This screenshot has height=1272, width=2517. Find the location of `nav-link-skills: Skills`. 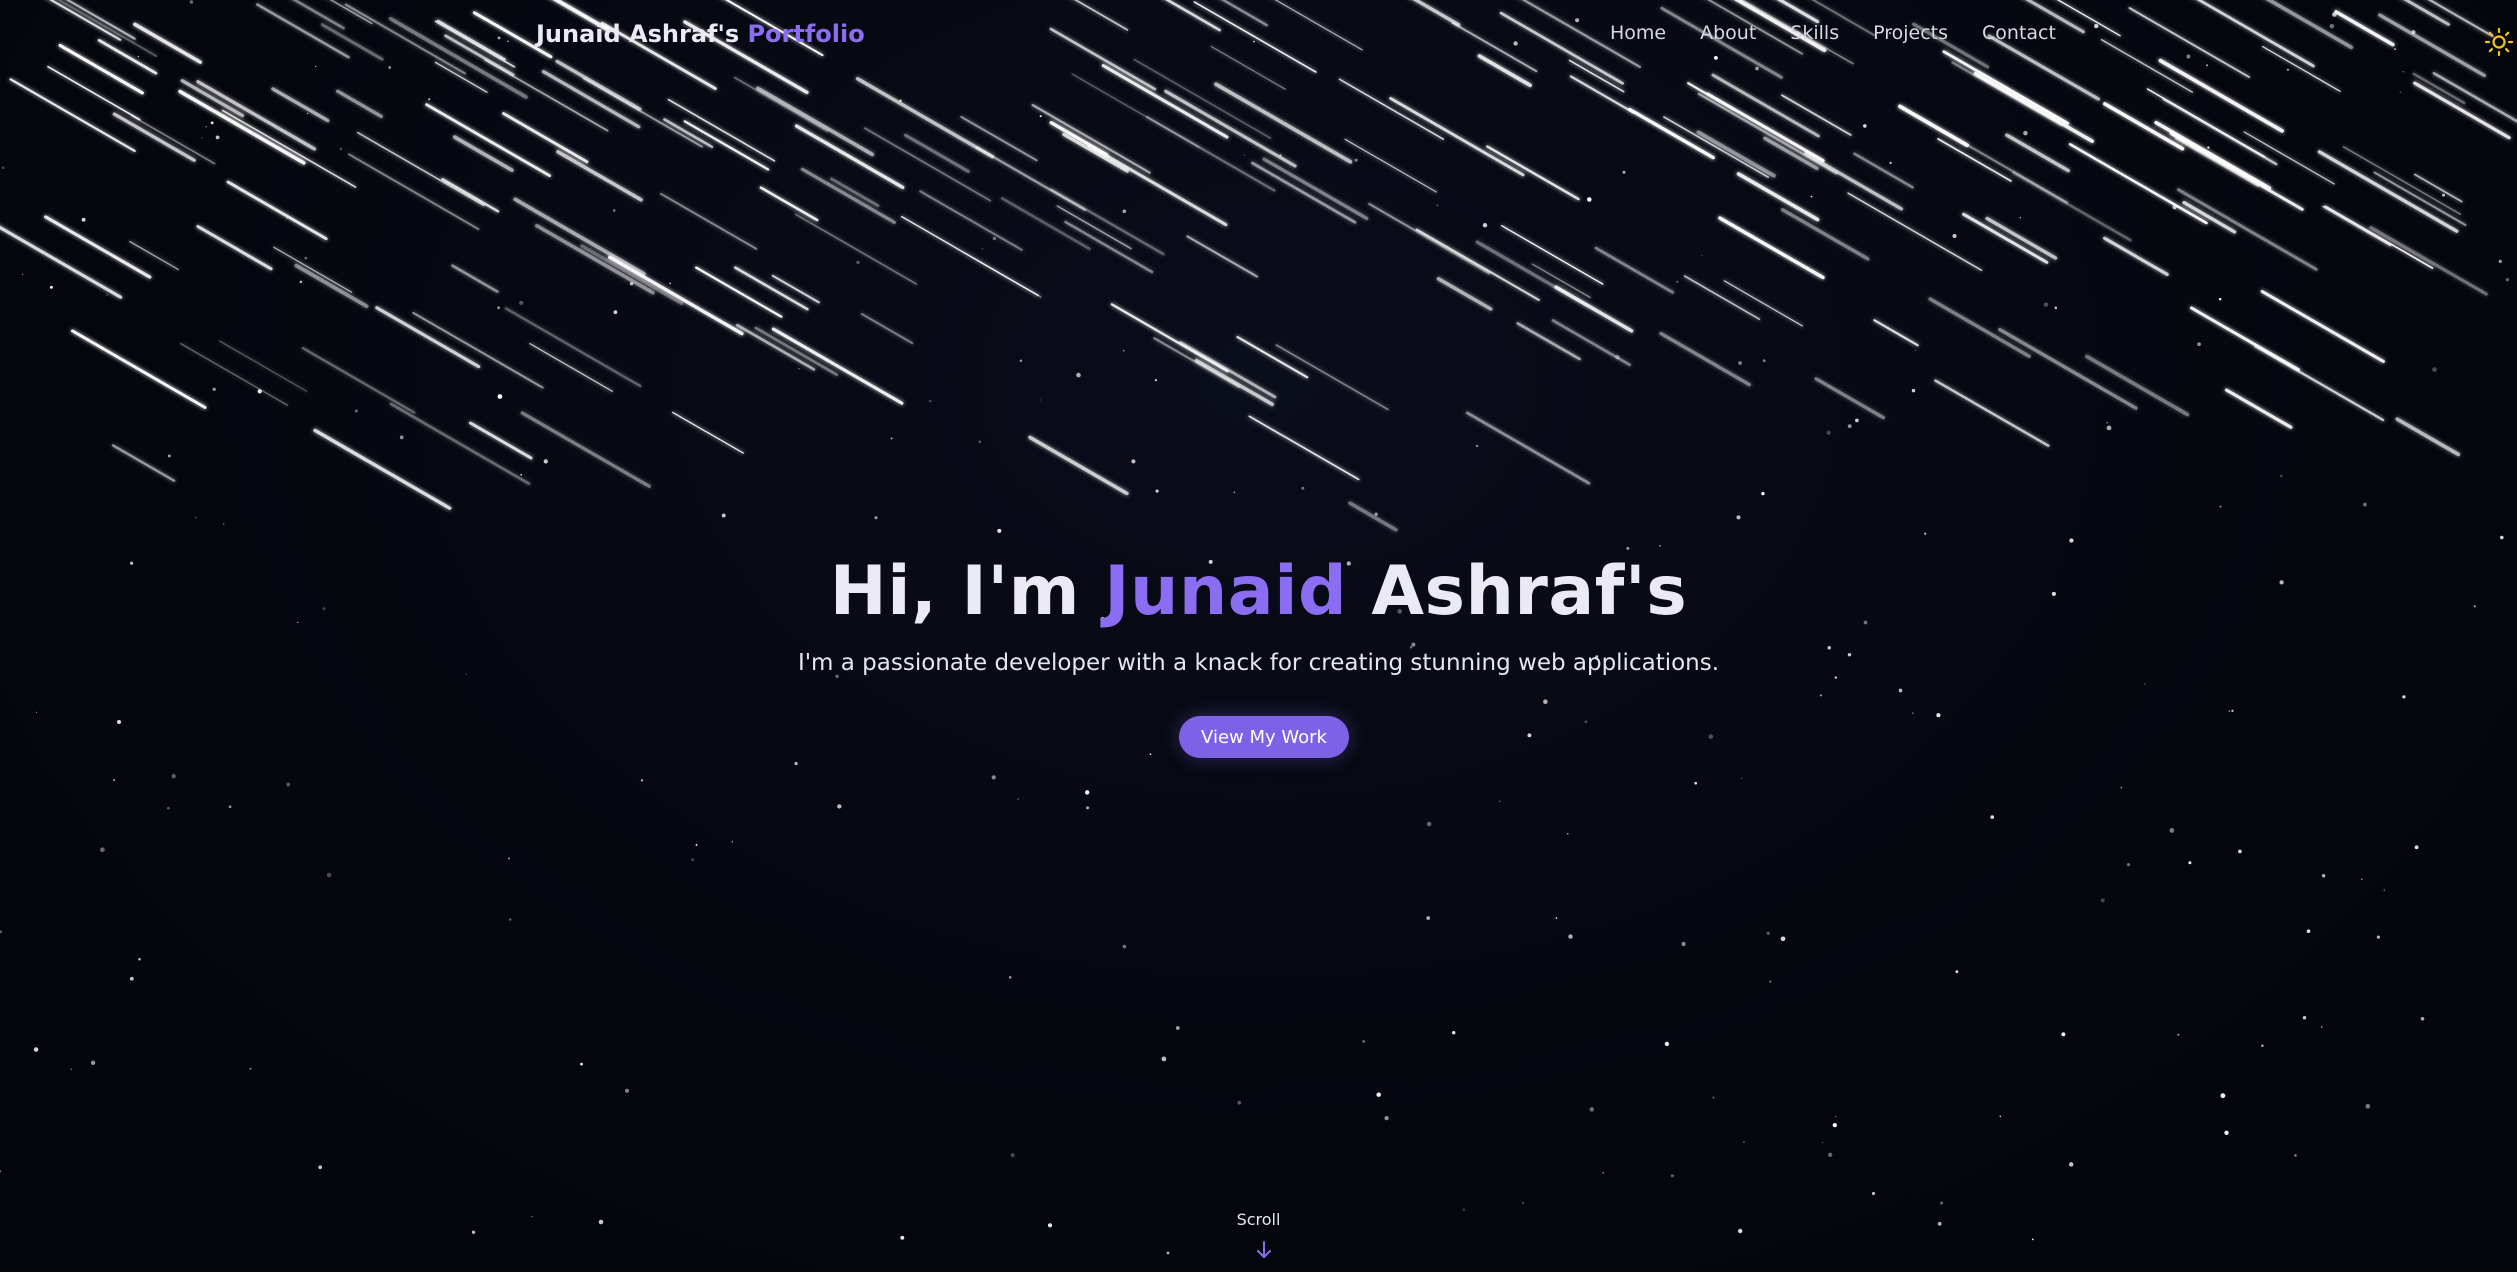

nav-link-skills: Skills is located at coordinates (1814, 33).